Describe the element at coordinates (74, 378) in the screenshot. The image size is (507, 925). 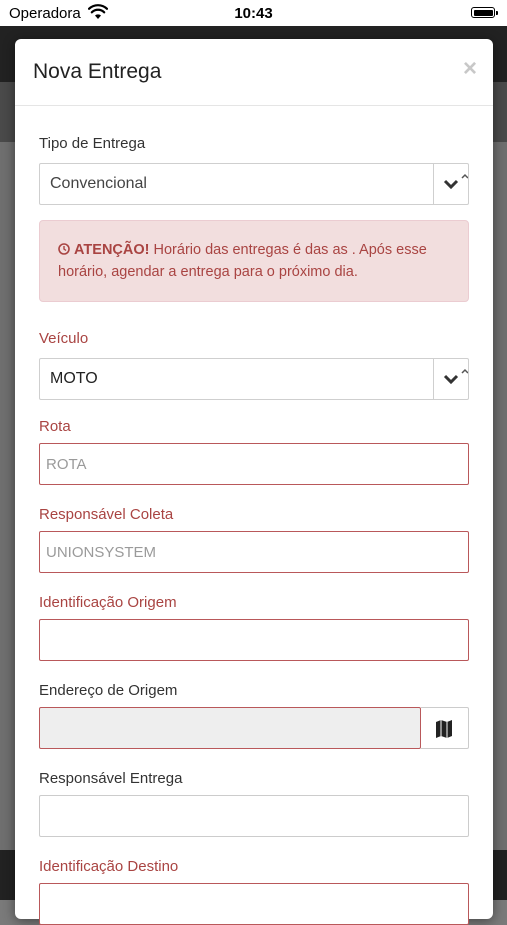
I see `veiculo-value: MOTO` at that location.